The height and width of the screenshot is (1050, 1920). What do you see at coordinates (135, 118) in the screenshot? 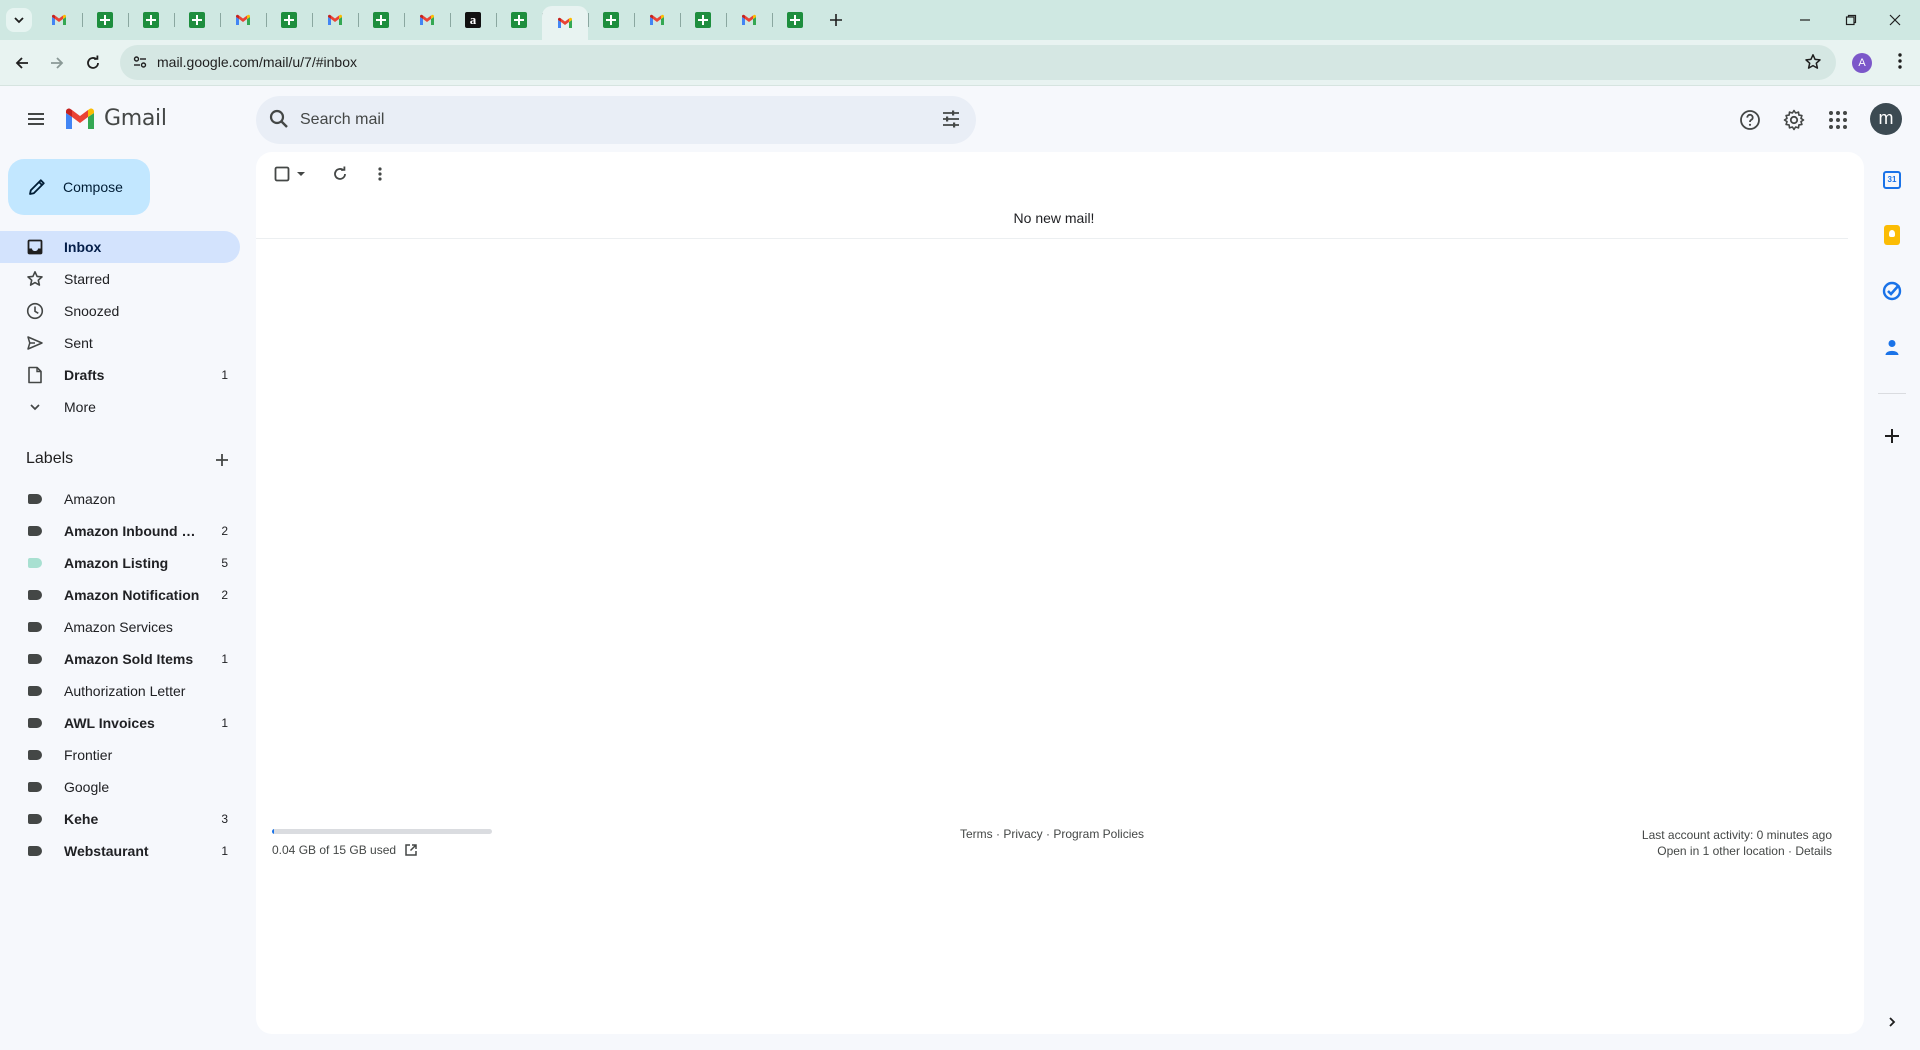
I see `gmail-logo-text: Gmail` at bounding box center [135, 118].